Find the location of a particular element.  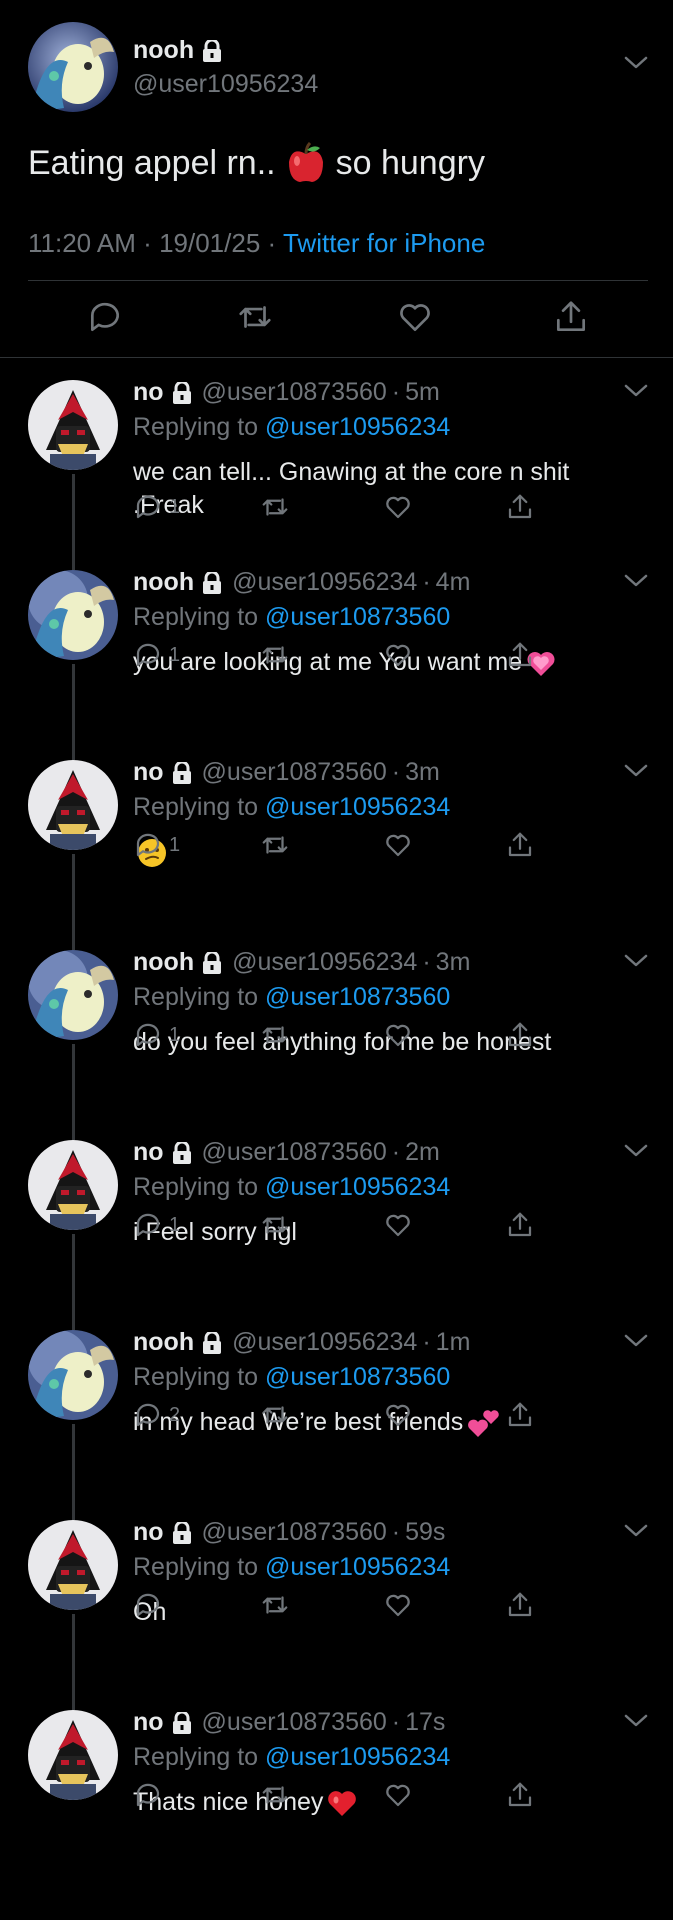

timestamp: 59s is located at coordinates (425, 1532).